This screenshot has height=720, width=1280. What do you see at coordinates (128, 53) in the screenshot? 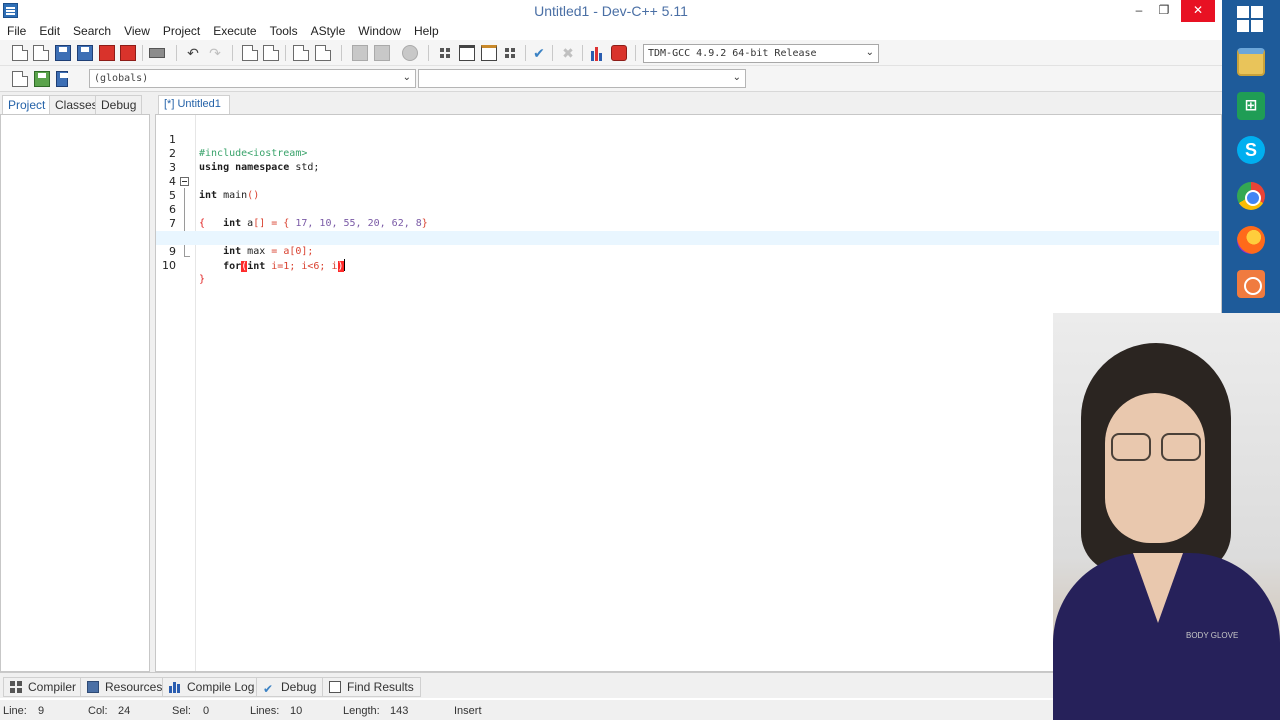
I see `close-all-icon` at bounding box center [128, 53].